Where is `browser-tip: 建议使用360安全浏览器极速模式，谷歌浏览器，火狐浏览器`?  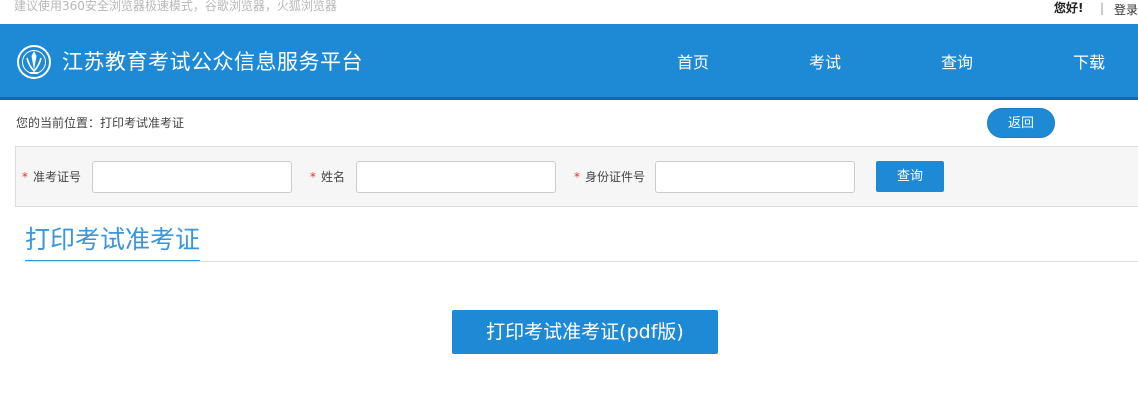
browser-tip: 建议使用360安全浏览器极速模式，谷歌浏览器，火狐浏览器 is located at coordinates (175, 6).